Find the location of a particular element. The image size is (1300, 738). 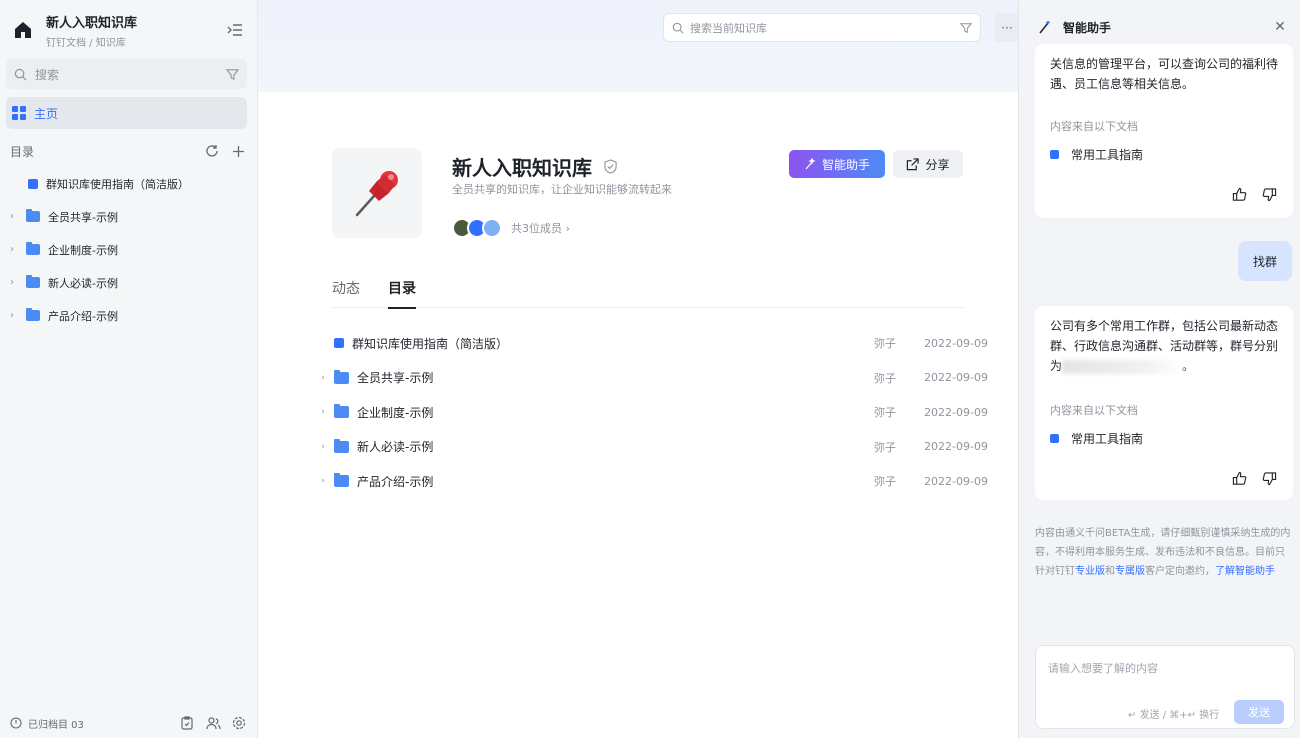

kb-description: 全员共享的知识库，让企业知识能够流转起来 is located at coordinates (562, 189).